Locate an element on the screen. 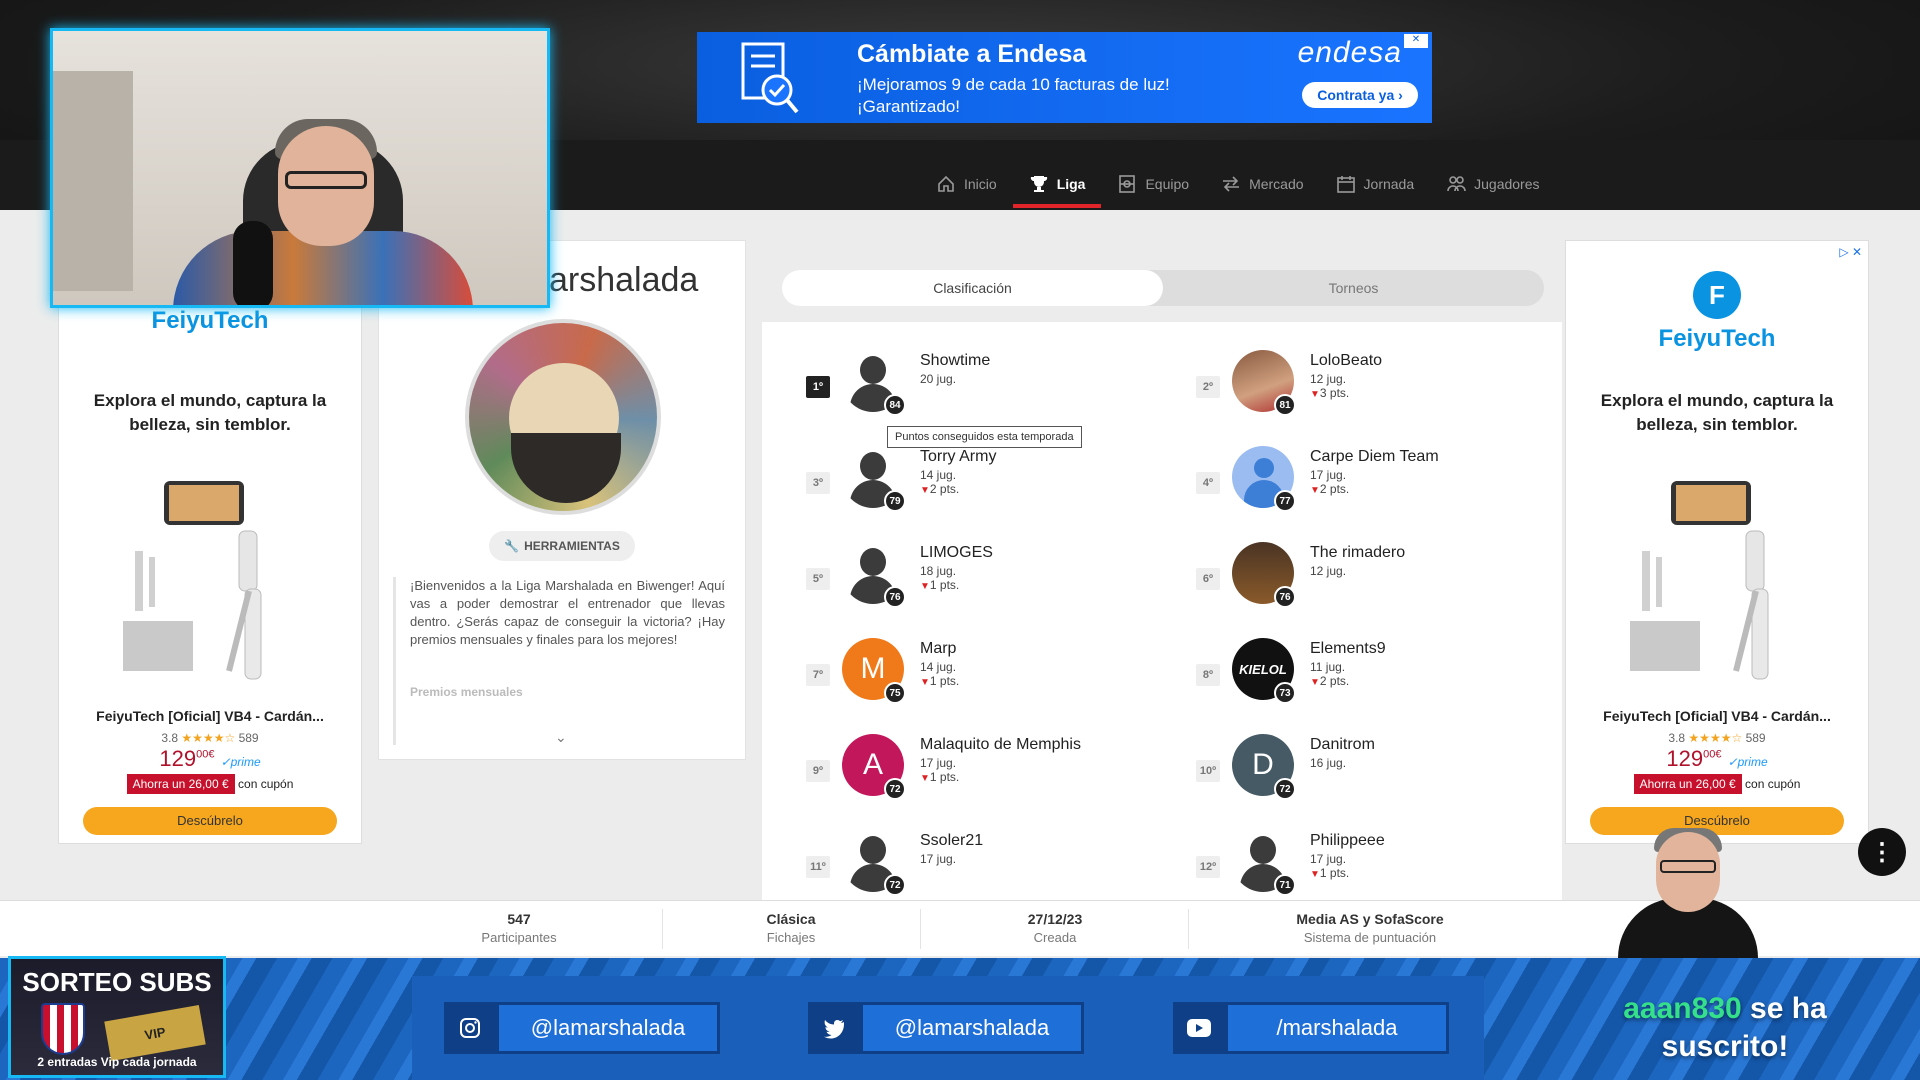 The width and height of the screenshot is (1920, 1080). endesa-cta-button: Contrata ya › is located at coordinates (1360, 95).